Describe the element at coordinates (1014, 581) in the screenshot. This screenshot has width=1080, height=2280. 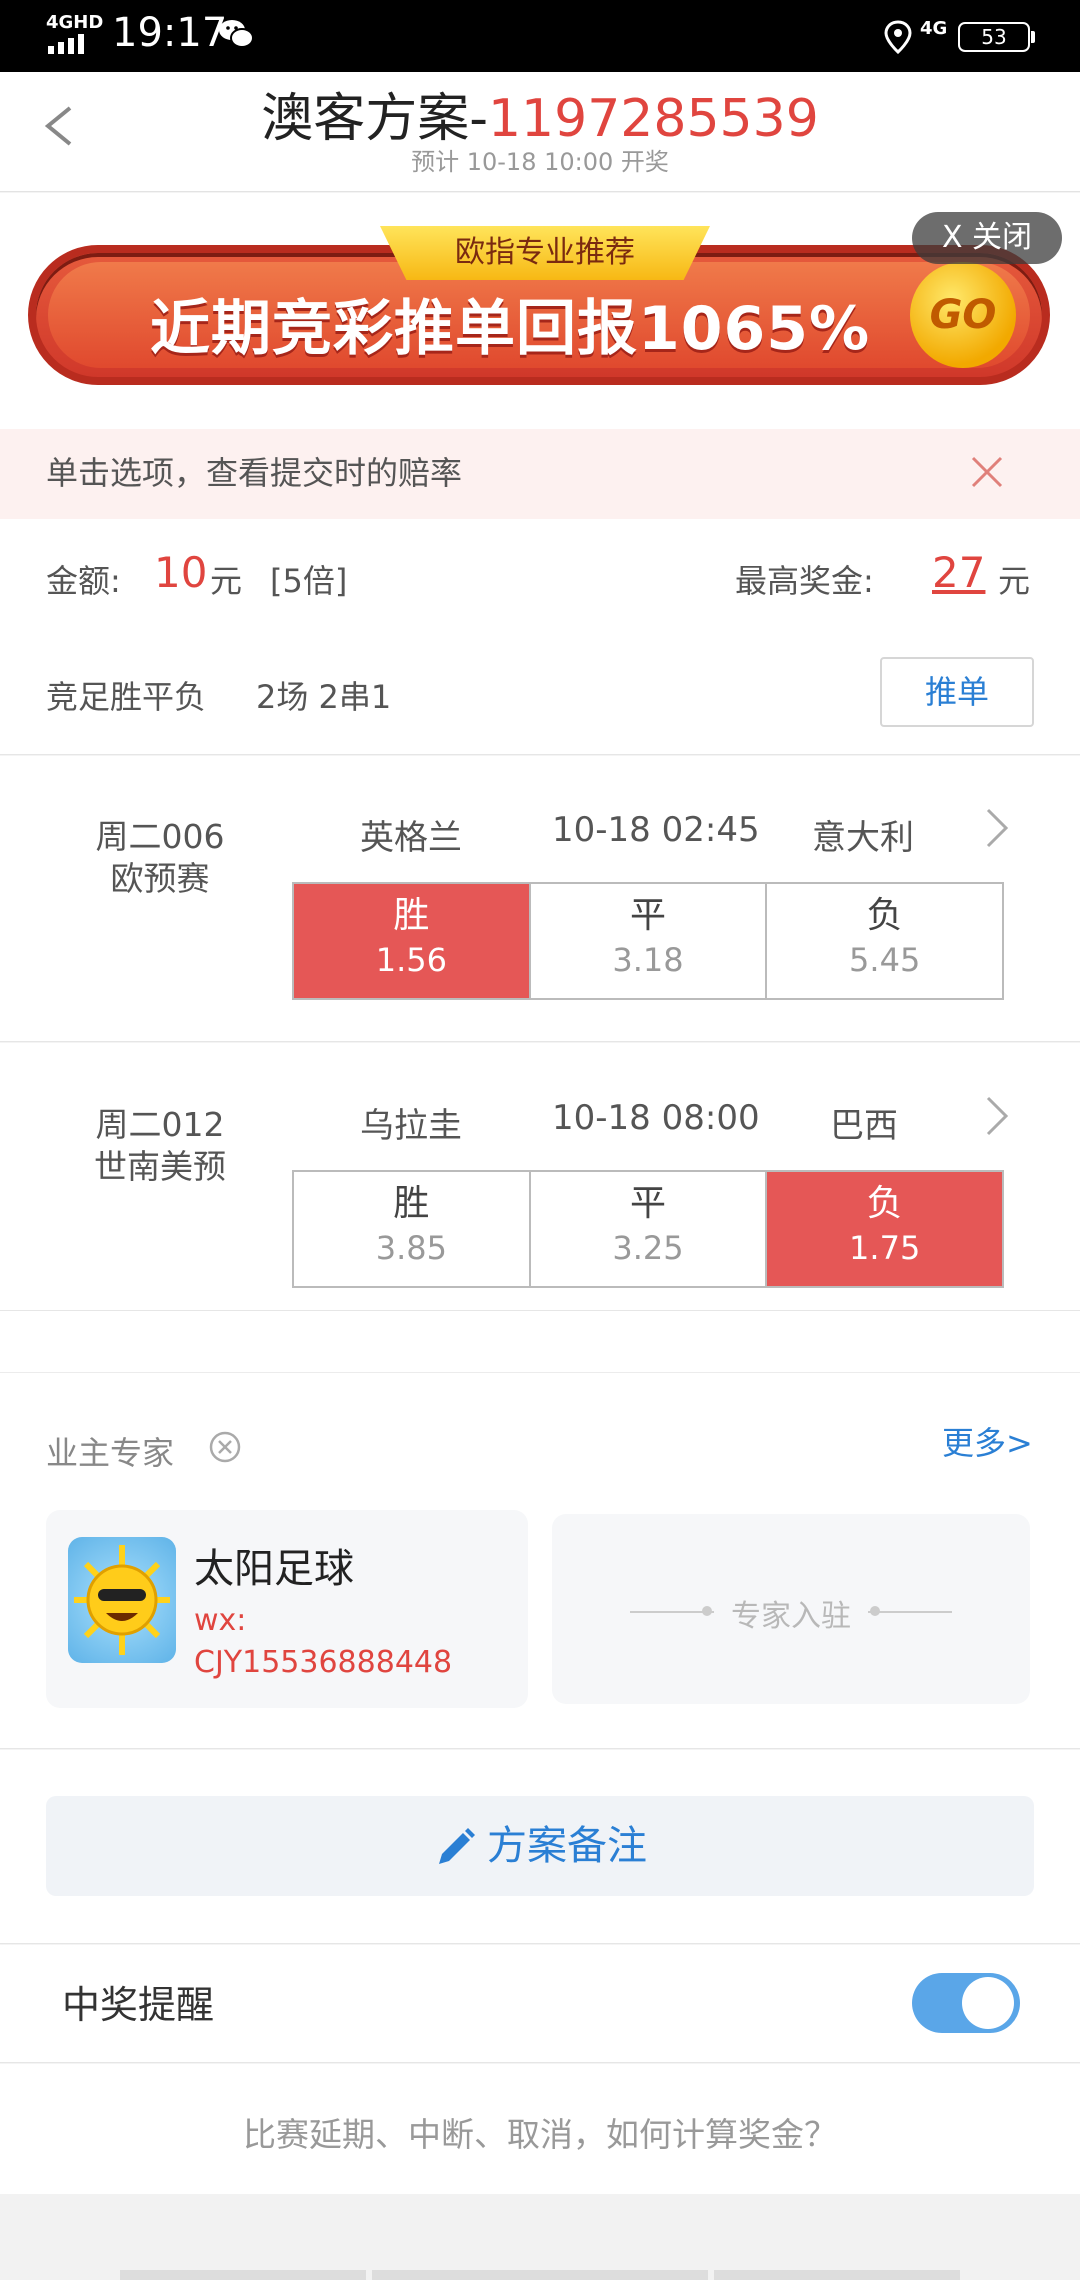
I see `max-prize-unit: 元` at that location.